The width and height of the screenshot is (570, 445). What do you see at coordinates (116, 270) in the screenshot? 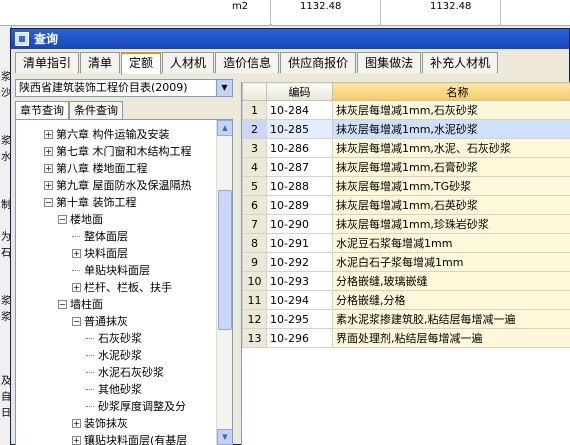
I see `tree-node: 单贴块料面层` at bounding box center [116, 270].